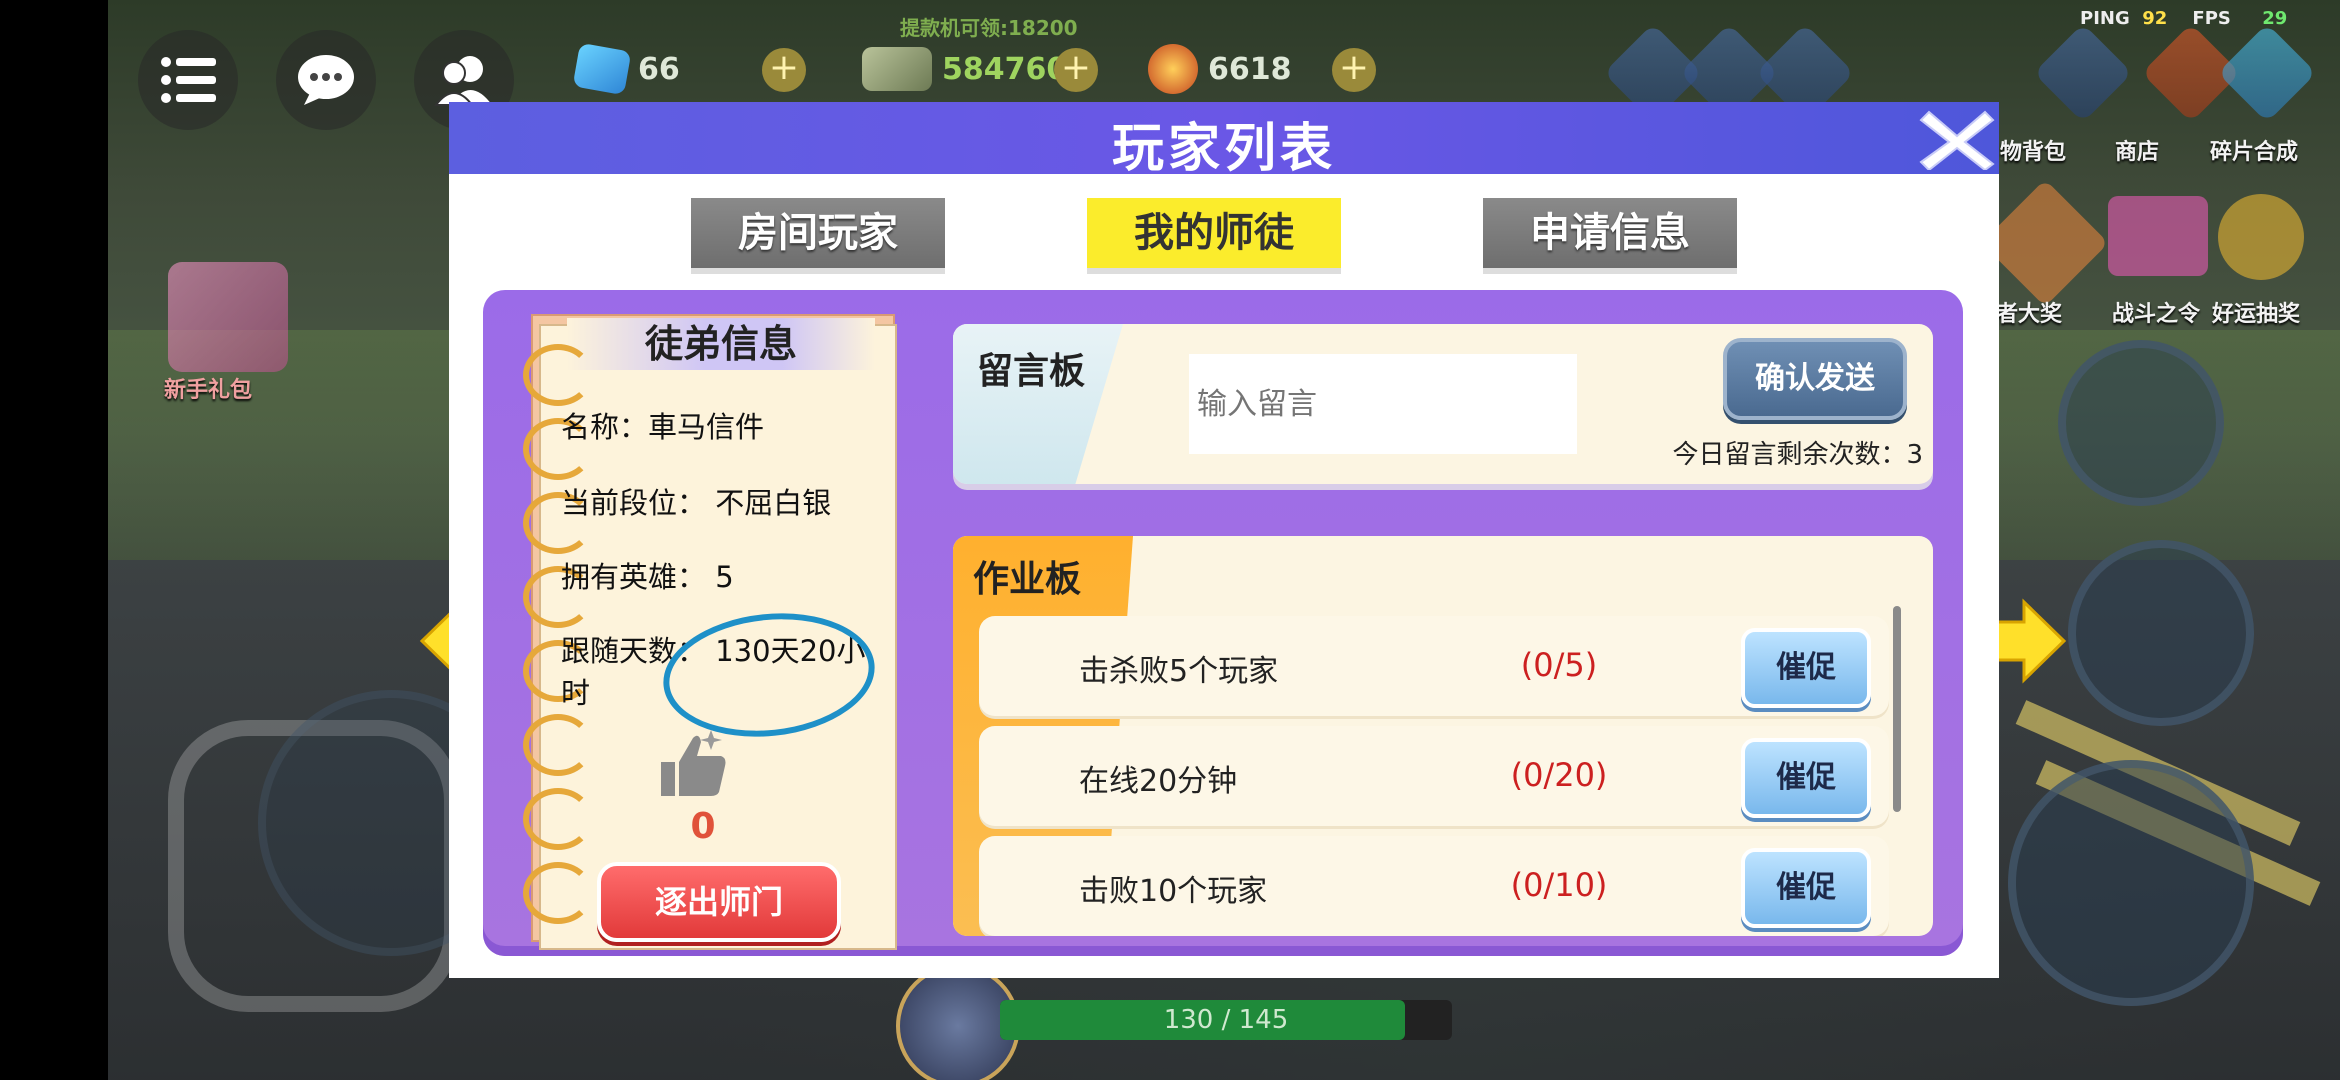 The image size is (2340, 1080). I want to click on chat-button, so click(326, 80).